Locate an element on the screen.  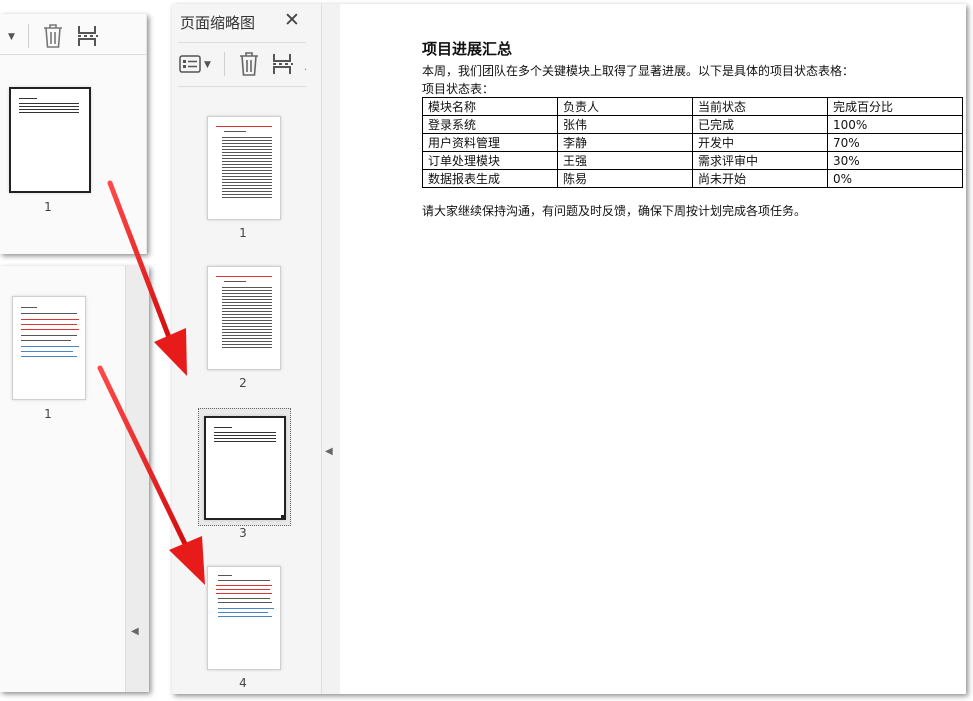
table-cell: 100% is located at coordinates (895, 124).